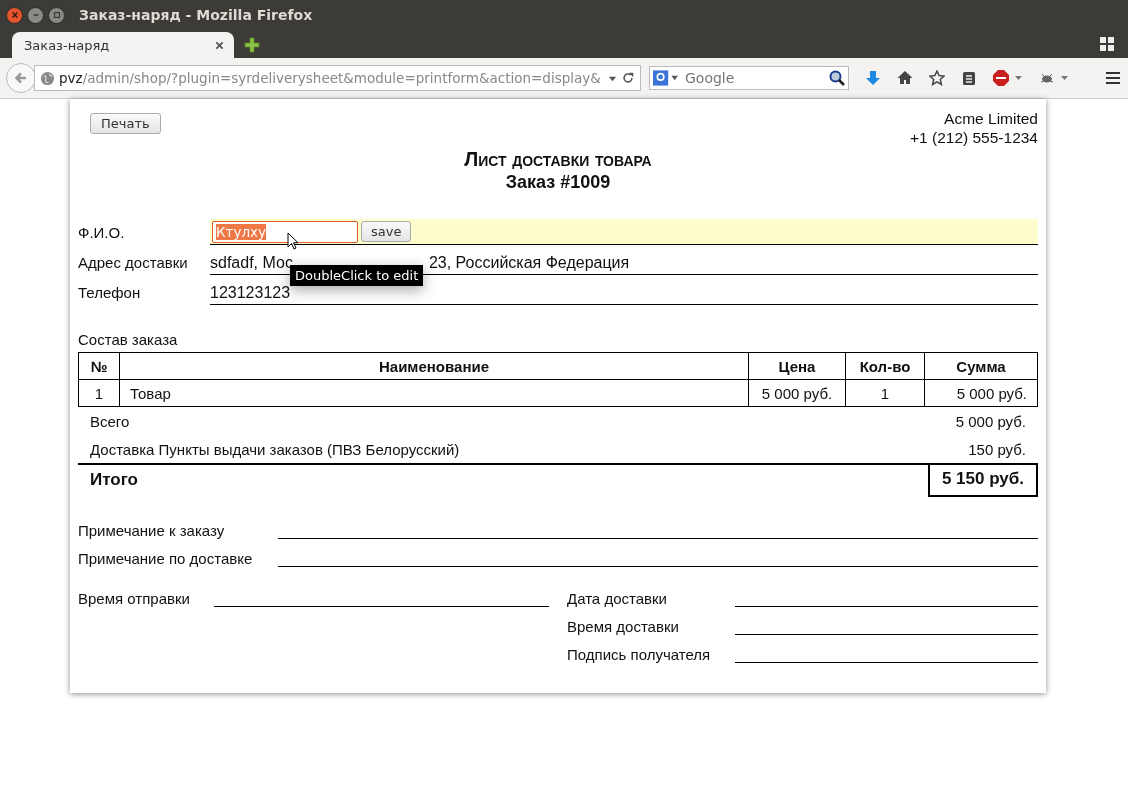  I want to click on field-value: 123123123, so click(250, 293).